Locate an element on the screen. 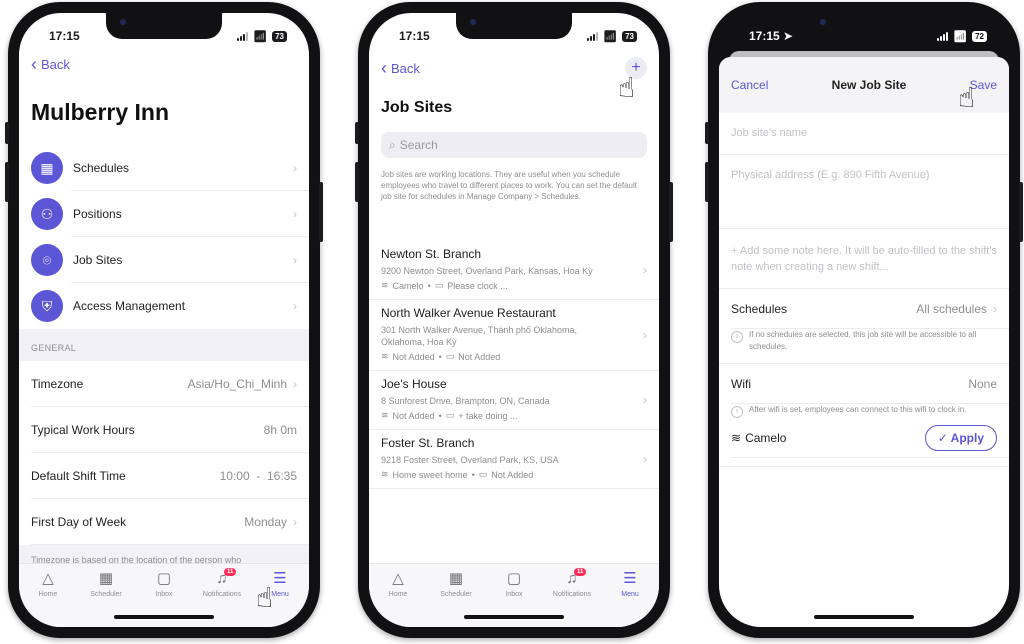  location-pin-icon: ⌾ is located at coordinates (47, 260).